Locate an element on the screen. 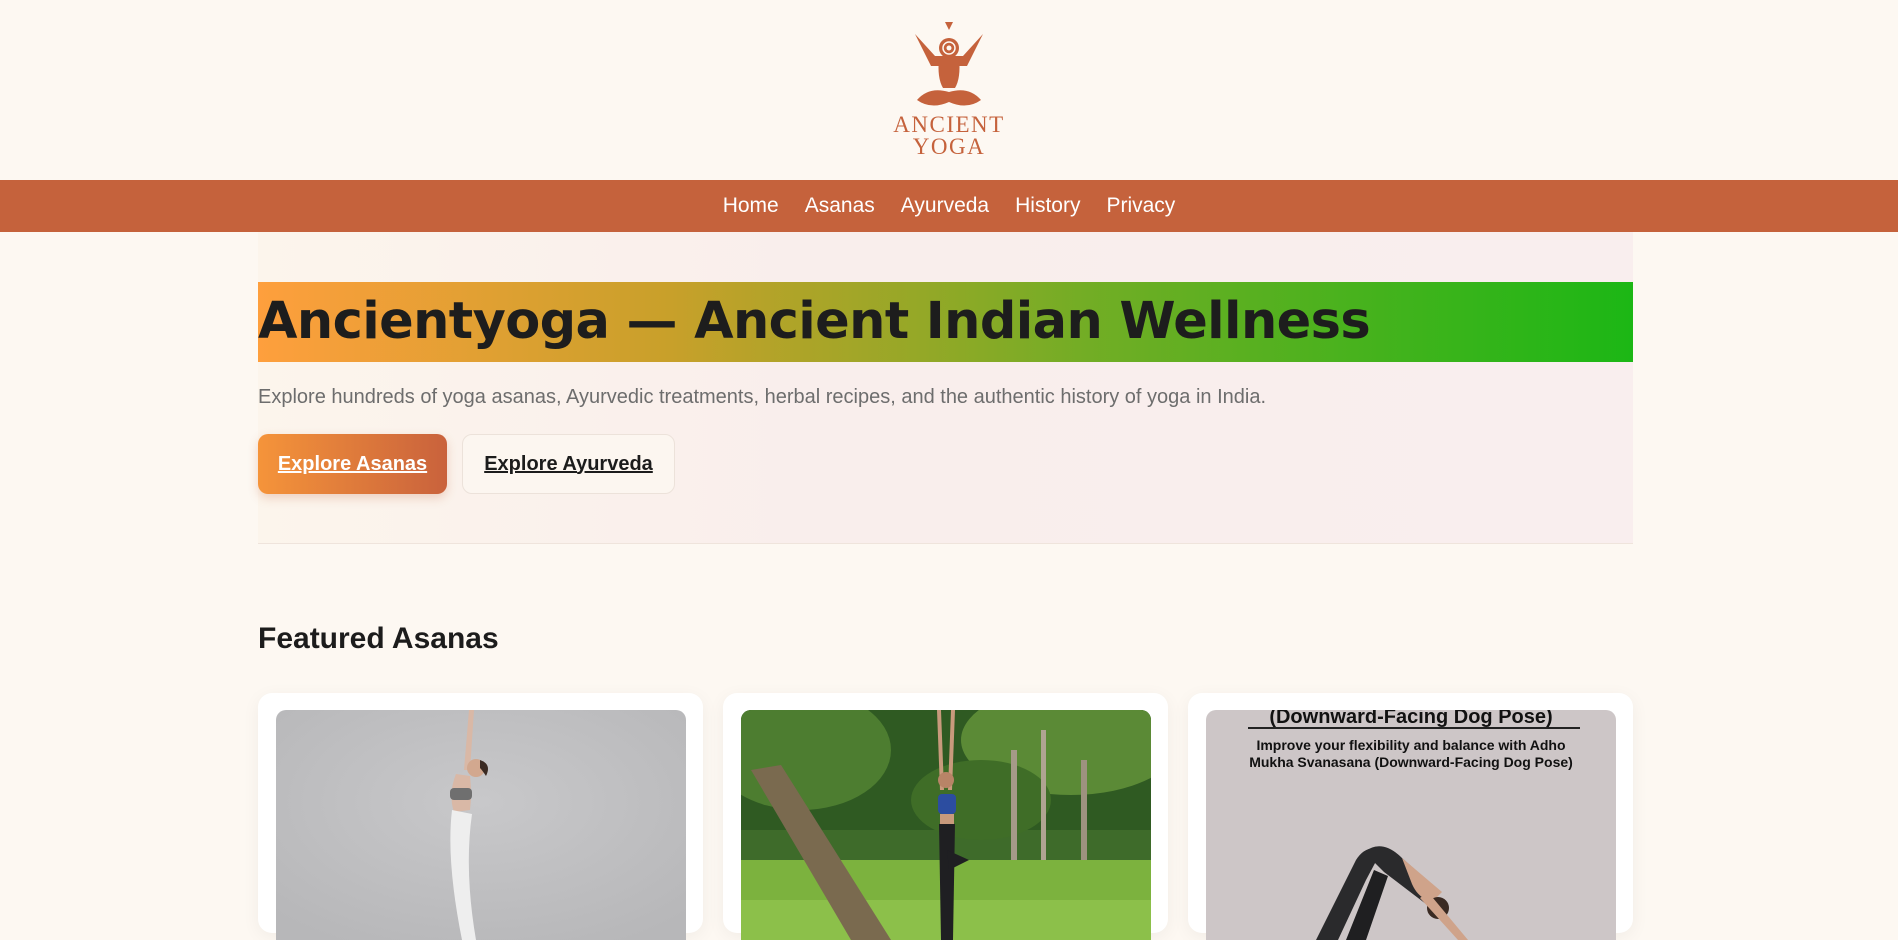  site-logo: ANCIENT YOGA is located at coordinates (948, 90).